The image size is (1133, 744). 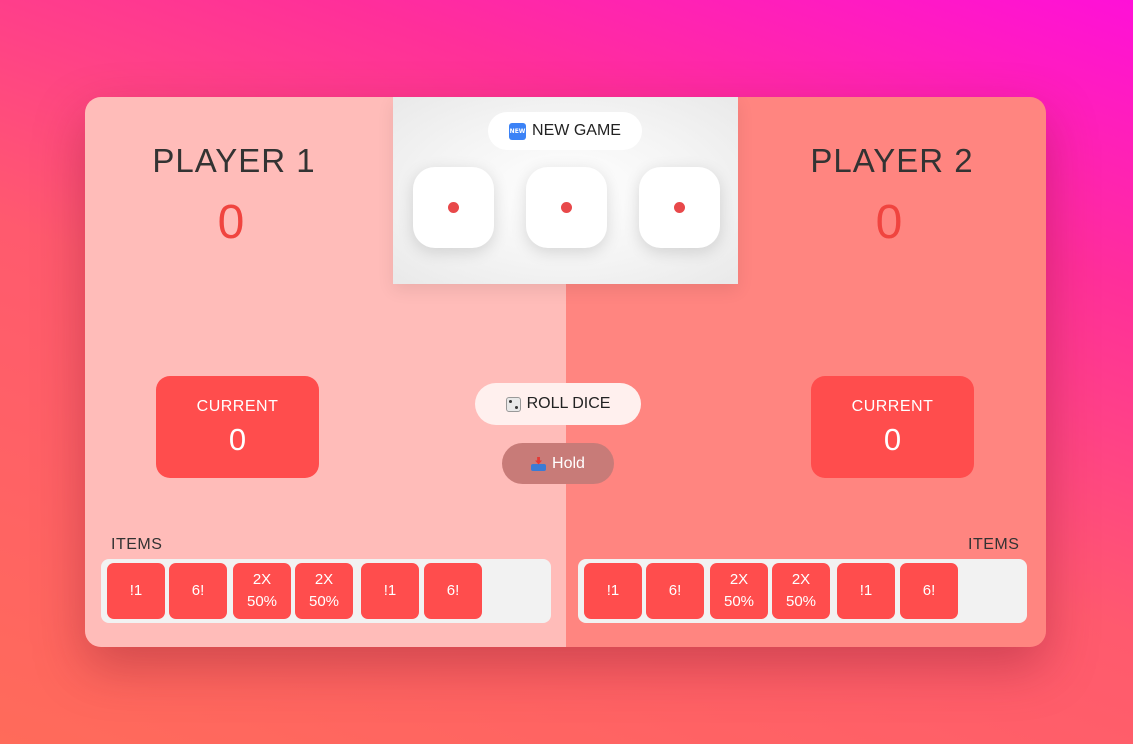 What do you see at coordinates (237, 439) in the screenshot?
I see `player-1-current-value: 0` at bounding box center [237, 439].